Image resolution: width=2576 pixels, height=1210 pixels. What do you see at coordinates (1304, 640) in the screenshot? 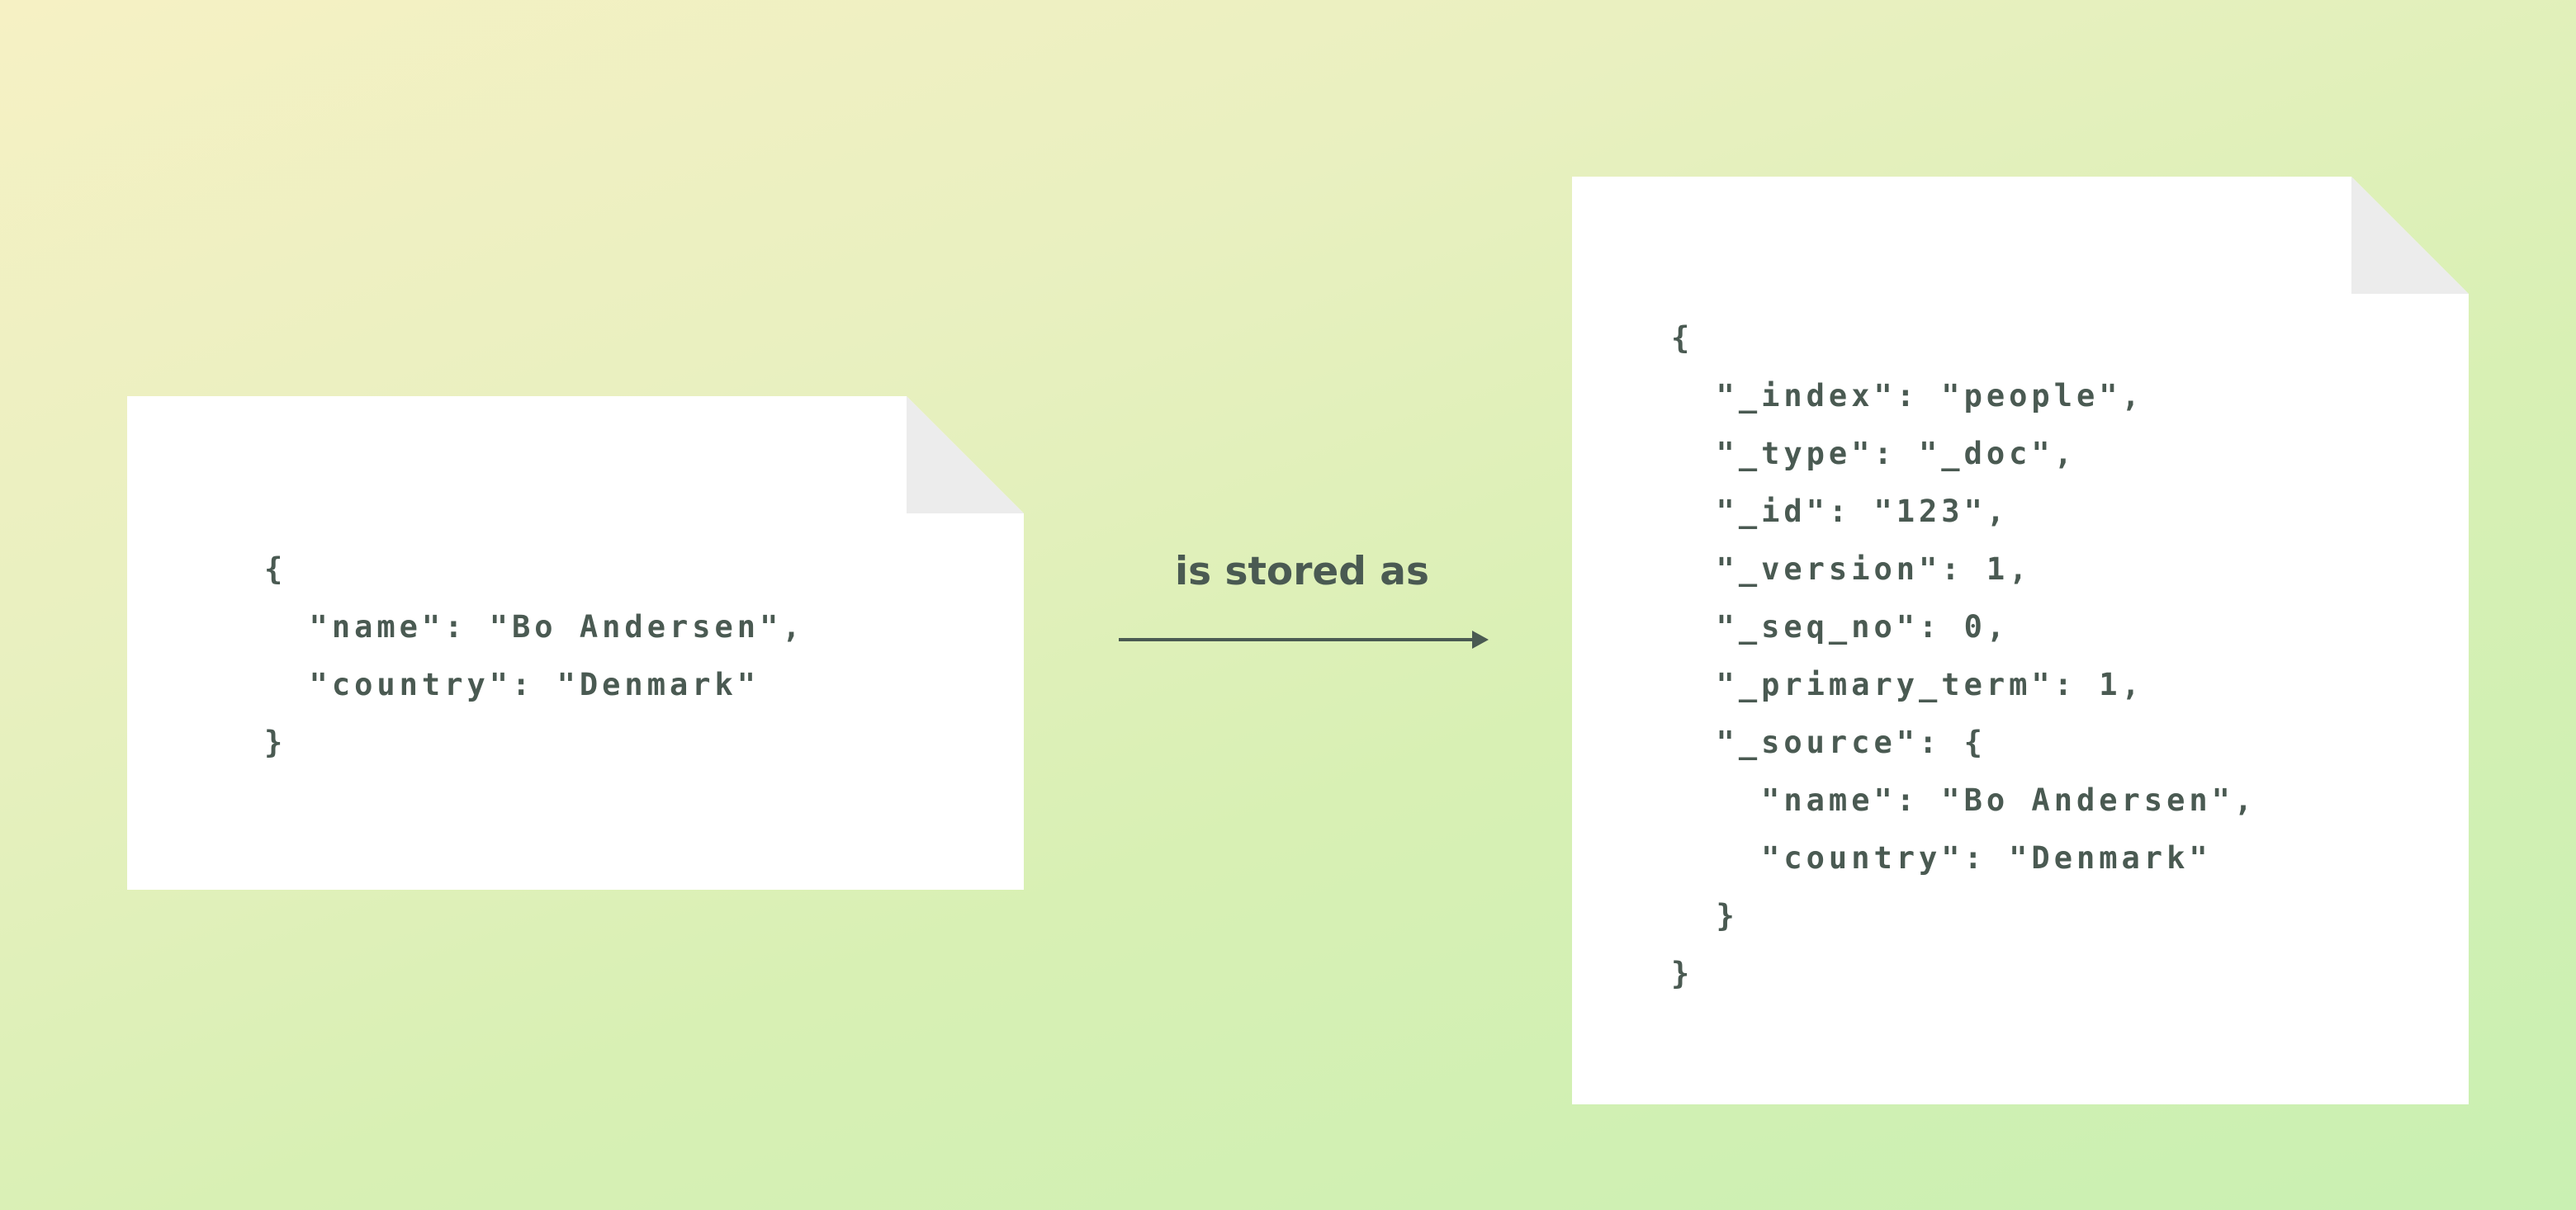
I see `right-arrow-icon` at bounding box center [1304, 640].